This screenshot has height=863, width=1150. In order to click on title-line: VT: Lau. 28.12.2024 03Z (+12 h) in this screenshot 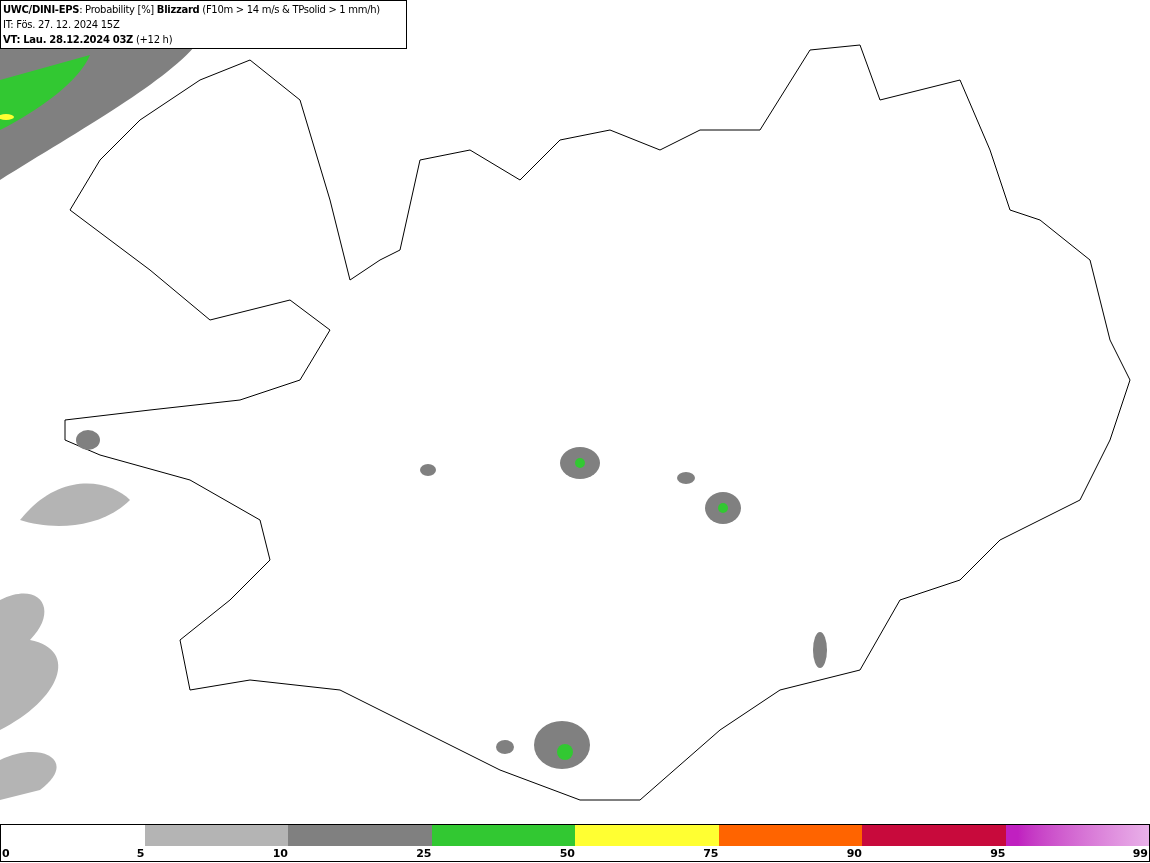, I will do `click(88, 40)`.